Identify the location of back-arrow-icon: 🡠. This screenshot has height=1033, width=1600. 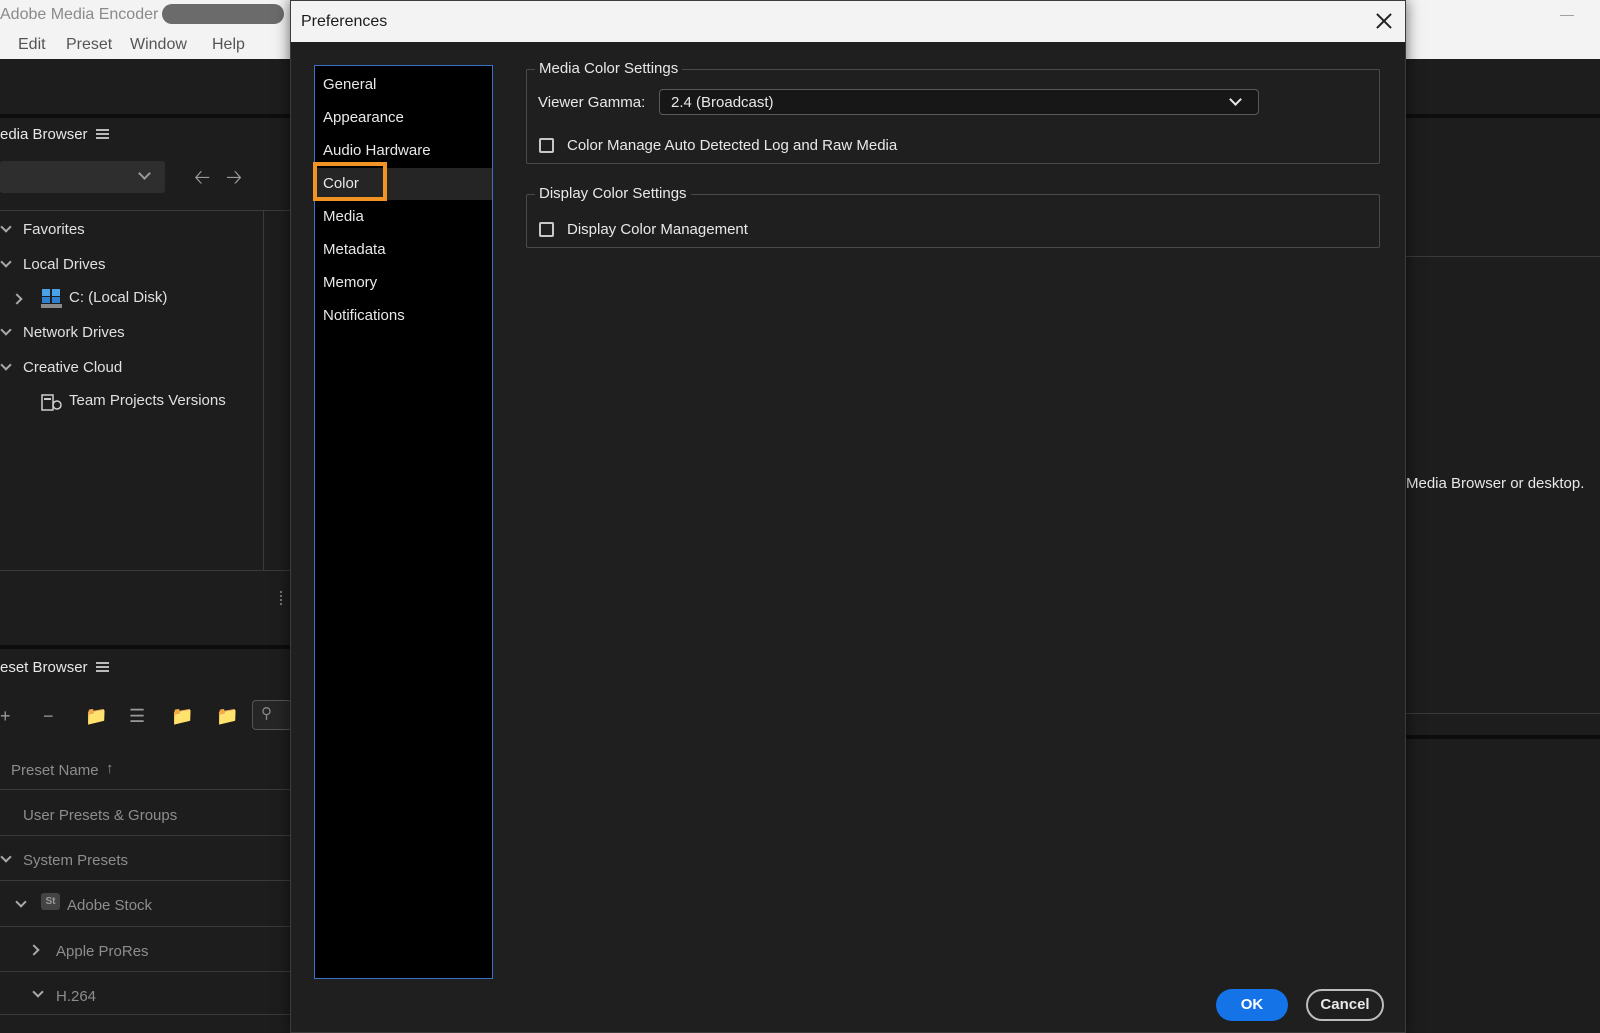
(202, 180).